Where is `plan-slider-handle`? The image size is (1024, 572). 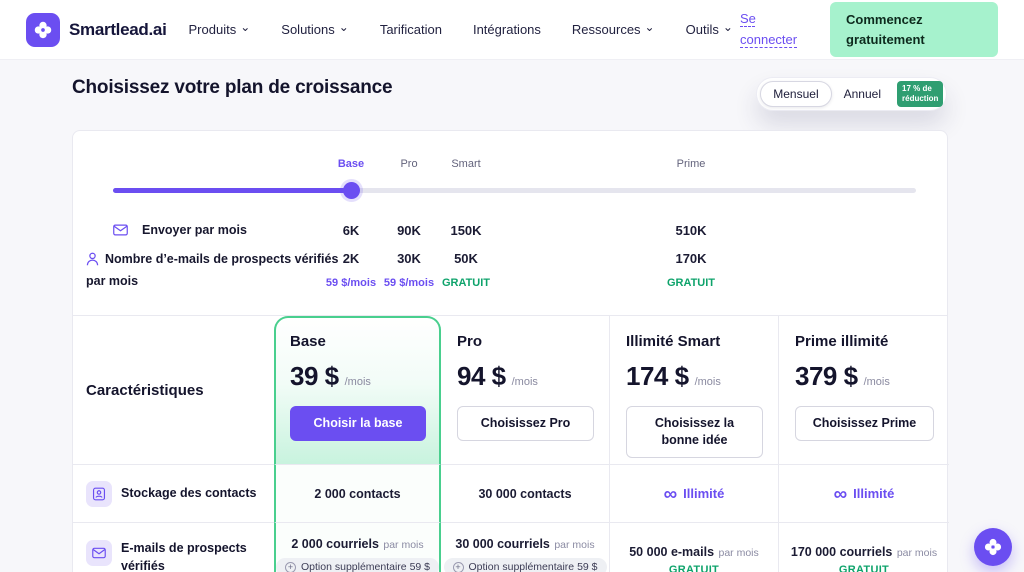 plan-slider-handle is located at coordinates (351, 190).